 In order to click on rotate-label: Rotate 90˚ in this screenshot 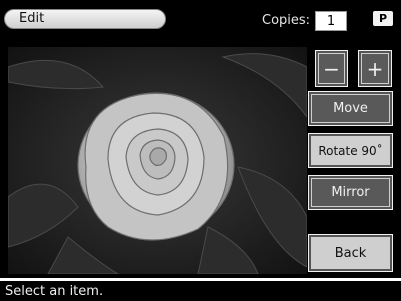, I will do `click(350, 150)`.